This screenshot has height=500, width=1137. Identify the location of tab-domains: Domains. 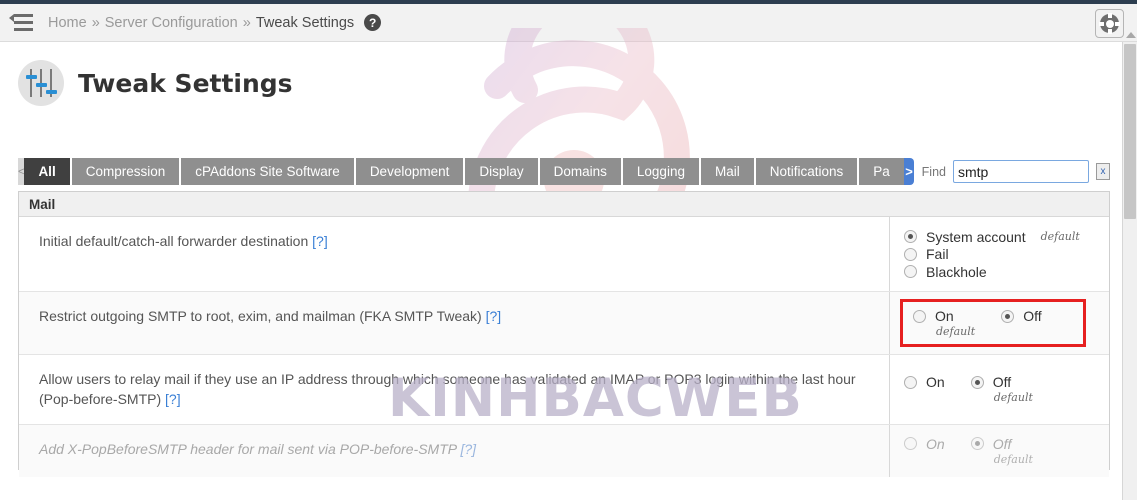
(581, 171).